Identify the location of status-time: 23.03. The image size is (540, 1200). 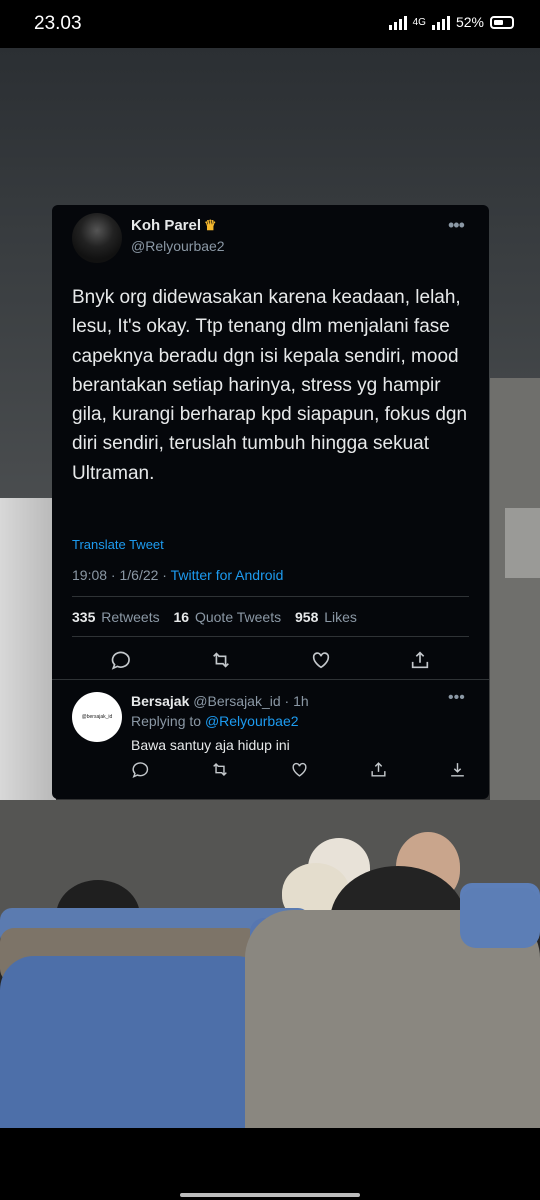
(58, 23).